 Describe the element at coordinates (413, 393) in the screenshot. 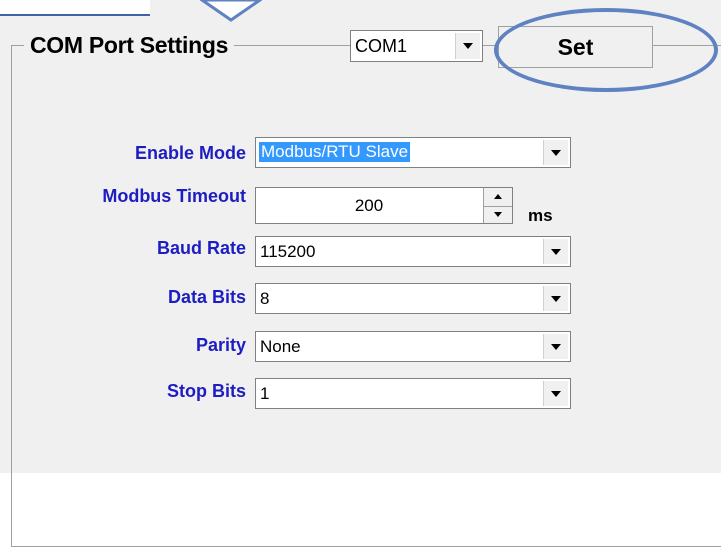

I see `stop-bits-select: 1` at that location.